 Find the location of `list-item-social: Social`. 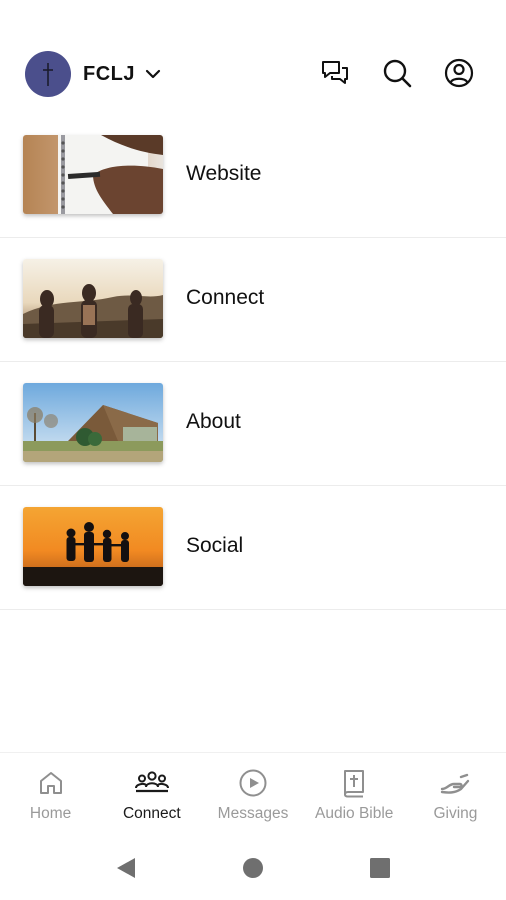

list-item-social: Social is located at coordinates (253, 548).